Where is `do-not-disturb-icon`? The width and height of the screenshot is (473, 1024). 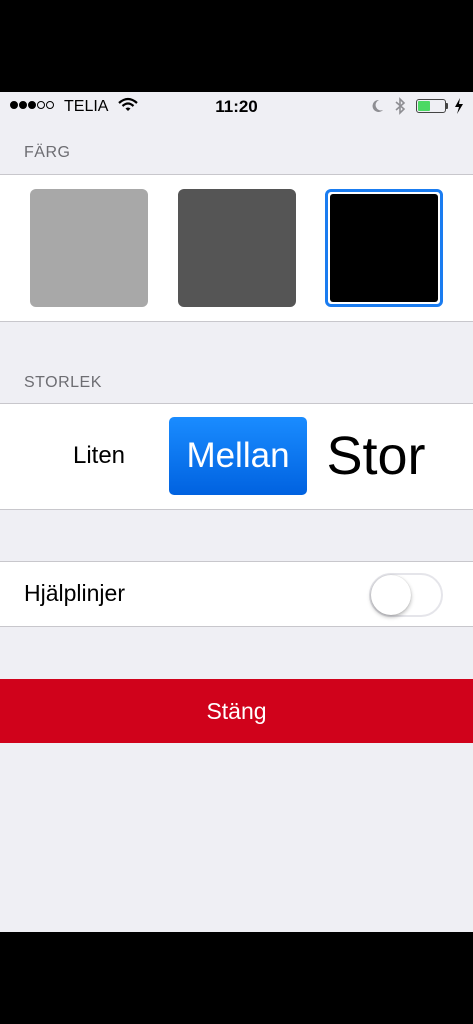
do-not-disturb-icon is located at coordinates (377, 108).